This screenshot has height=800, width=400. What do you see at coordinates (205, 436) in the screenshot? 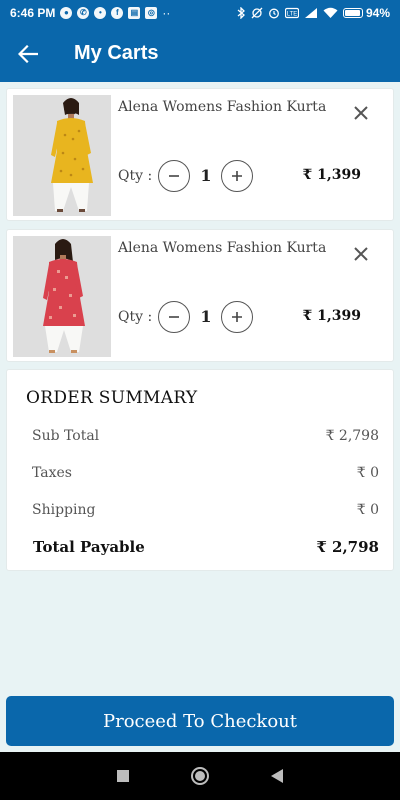
I see `summary-row-subtotal: Sub Total ₹ 2,798` at bounding box center [205, 436].